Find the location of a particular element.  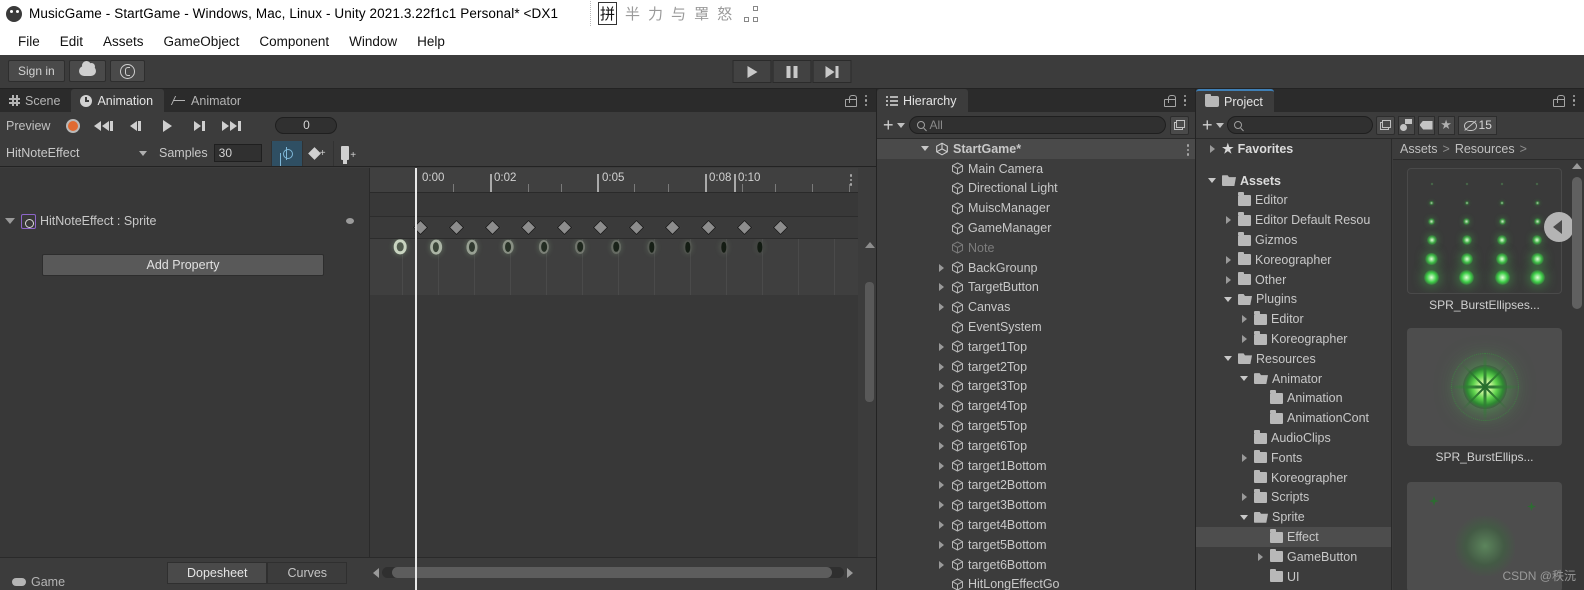

add-keyframe-button is located at coordinates (286, 153).